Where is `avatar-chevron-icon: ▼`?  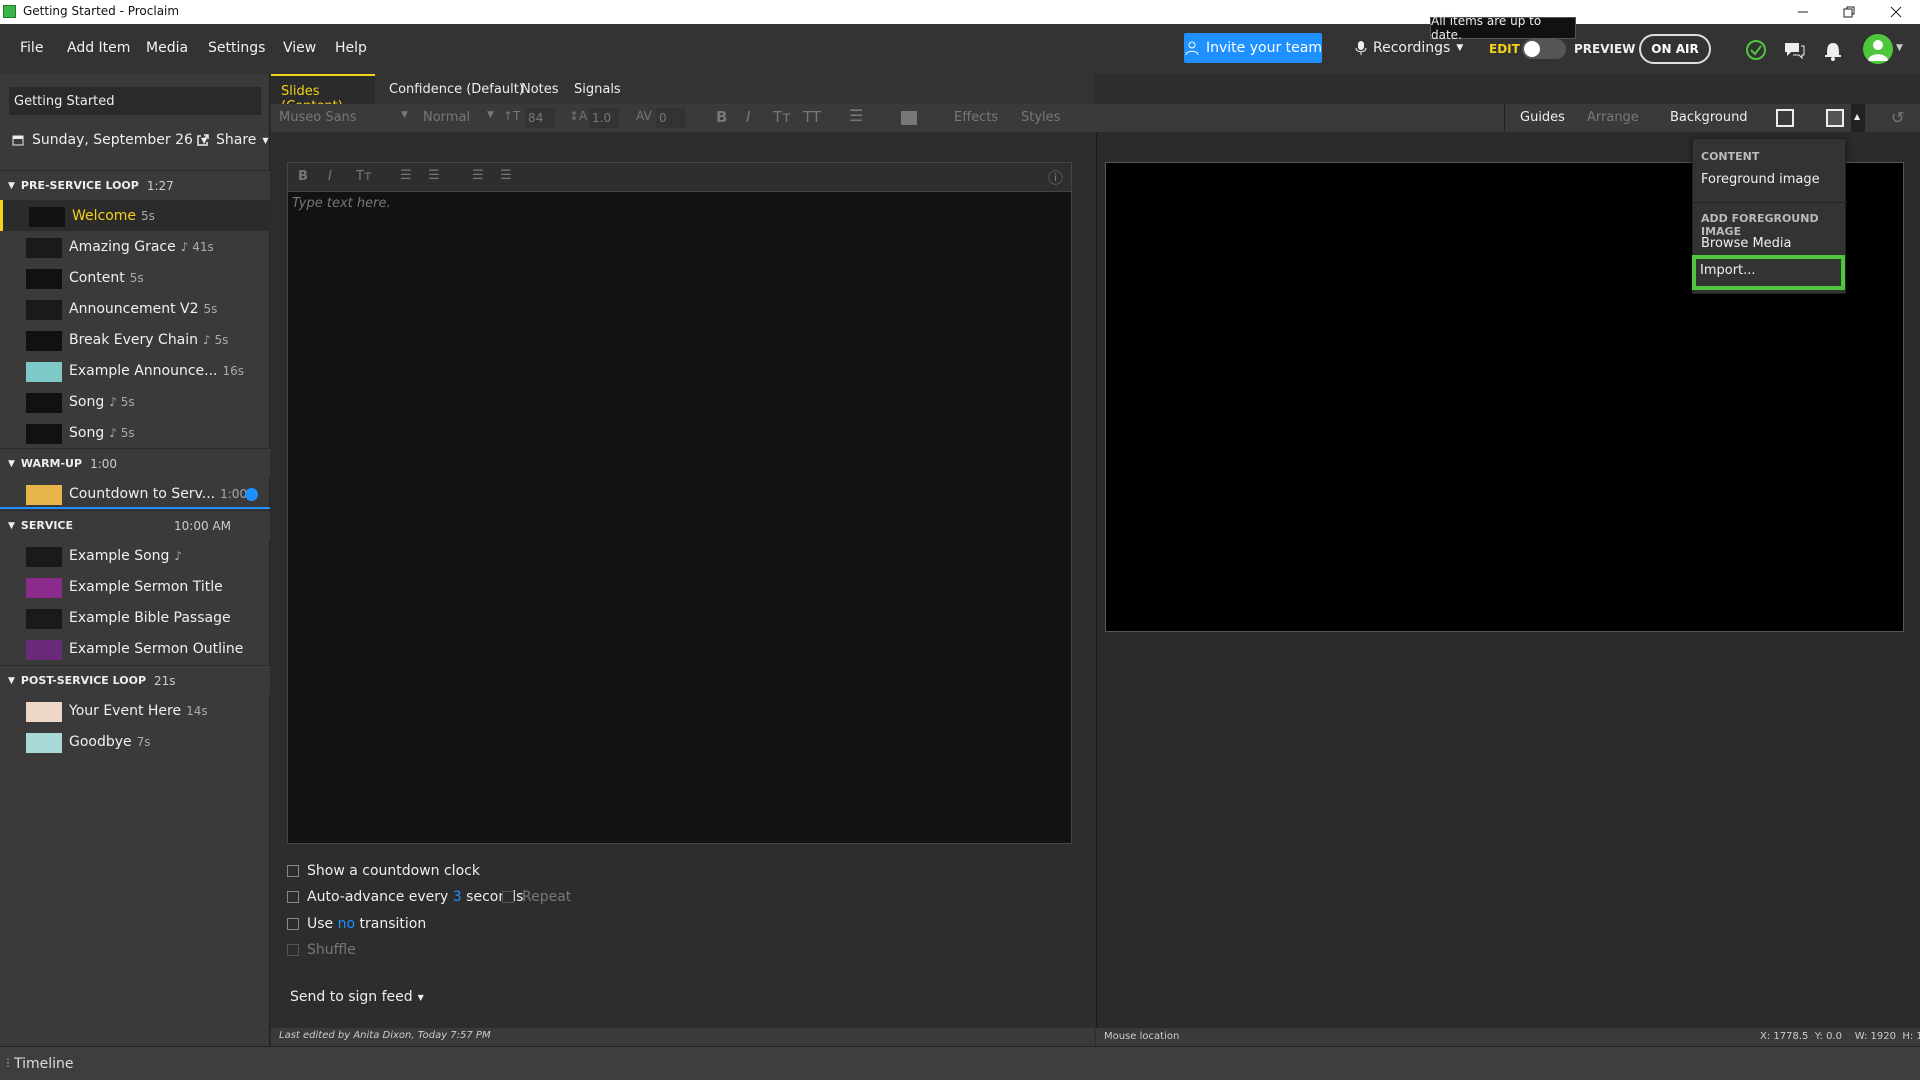
avatar-chevron-icon: ▼ is located at coordinates (1899, 48).